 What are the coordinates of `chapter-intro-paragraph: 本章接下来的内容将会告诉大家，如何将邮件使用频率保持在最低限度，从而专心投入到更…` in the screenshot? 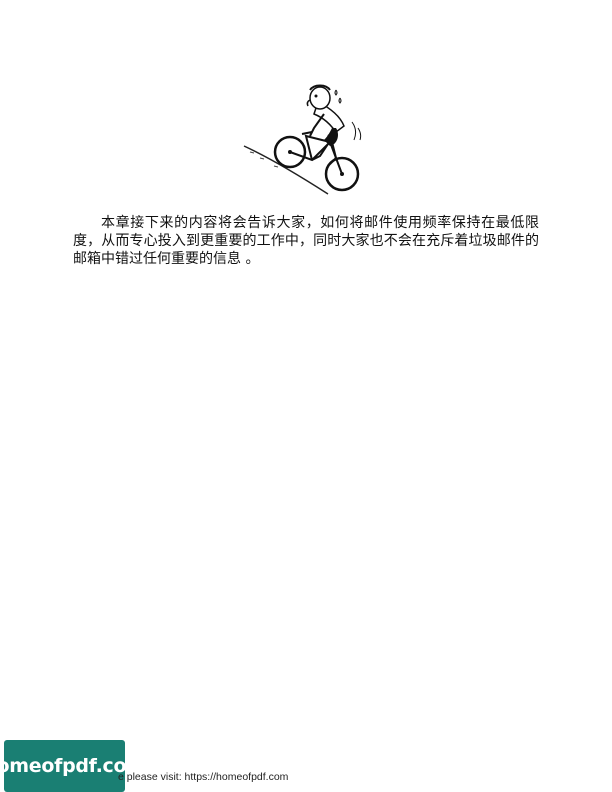 It's located at (306, 241).